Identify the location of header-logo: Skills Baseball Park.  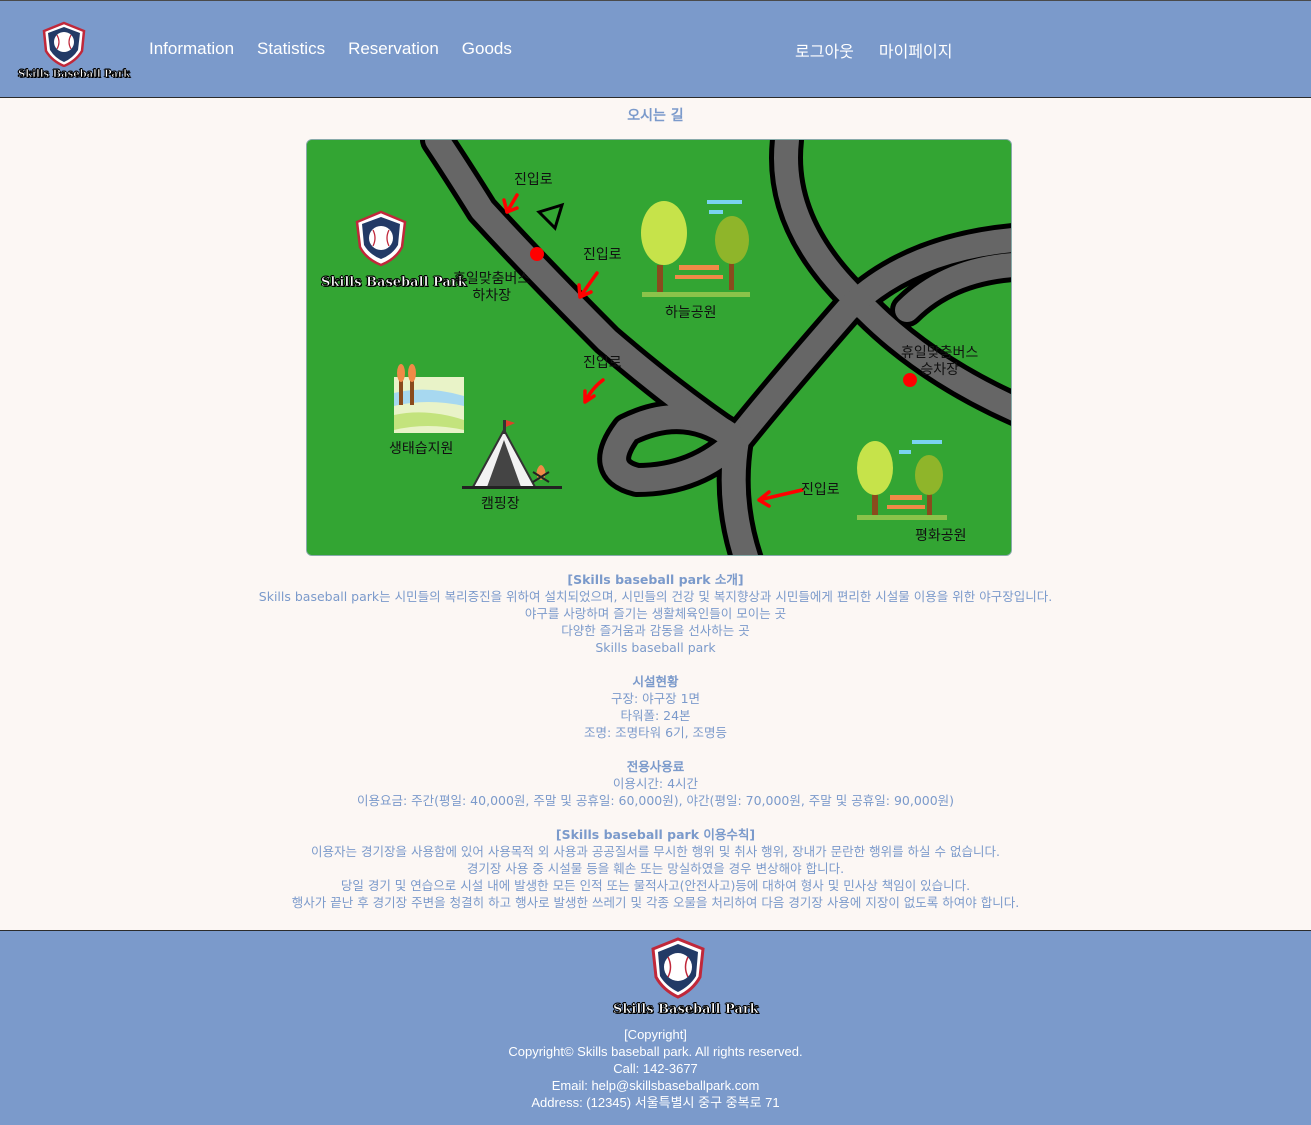
(74, 52).